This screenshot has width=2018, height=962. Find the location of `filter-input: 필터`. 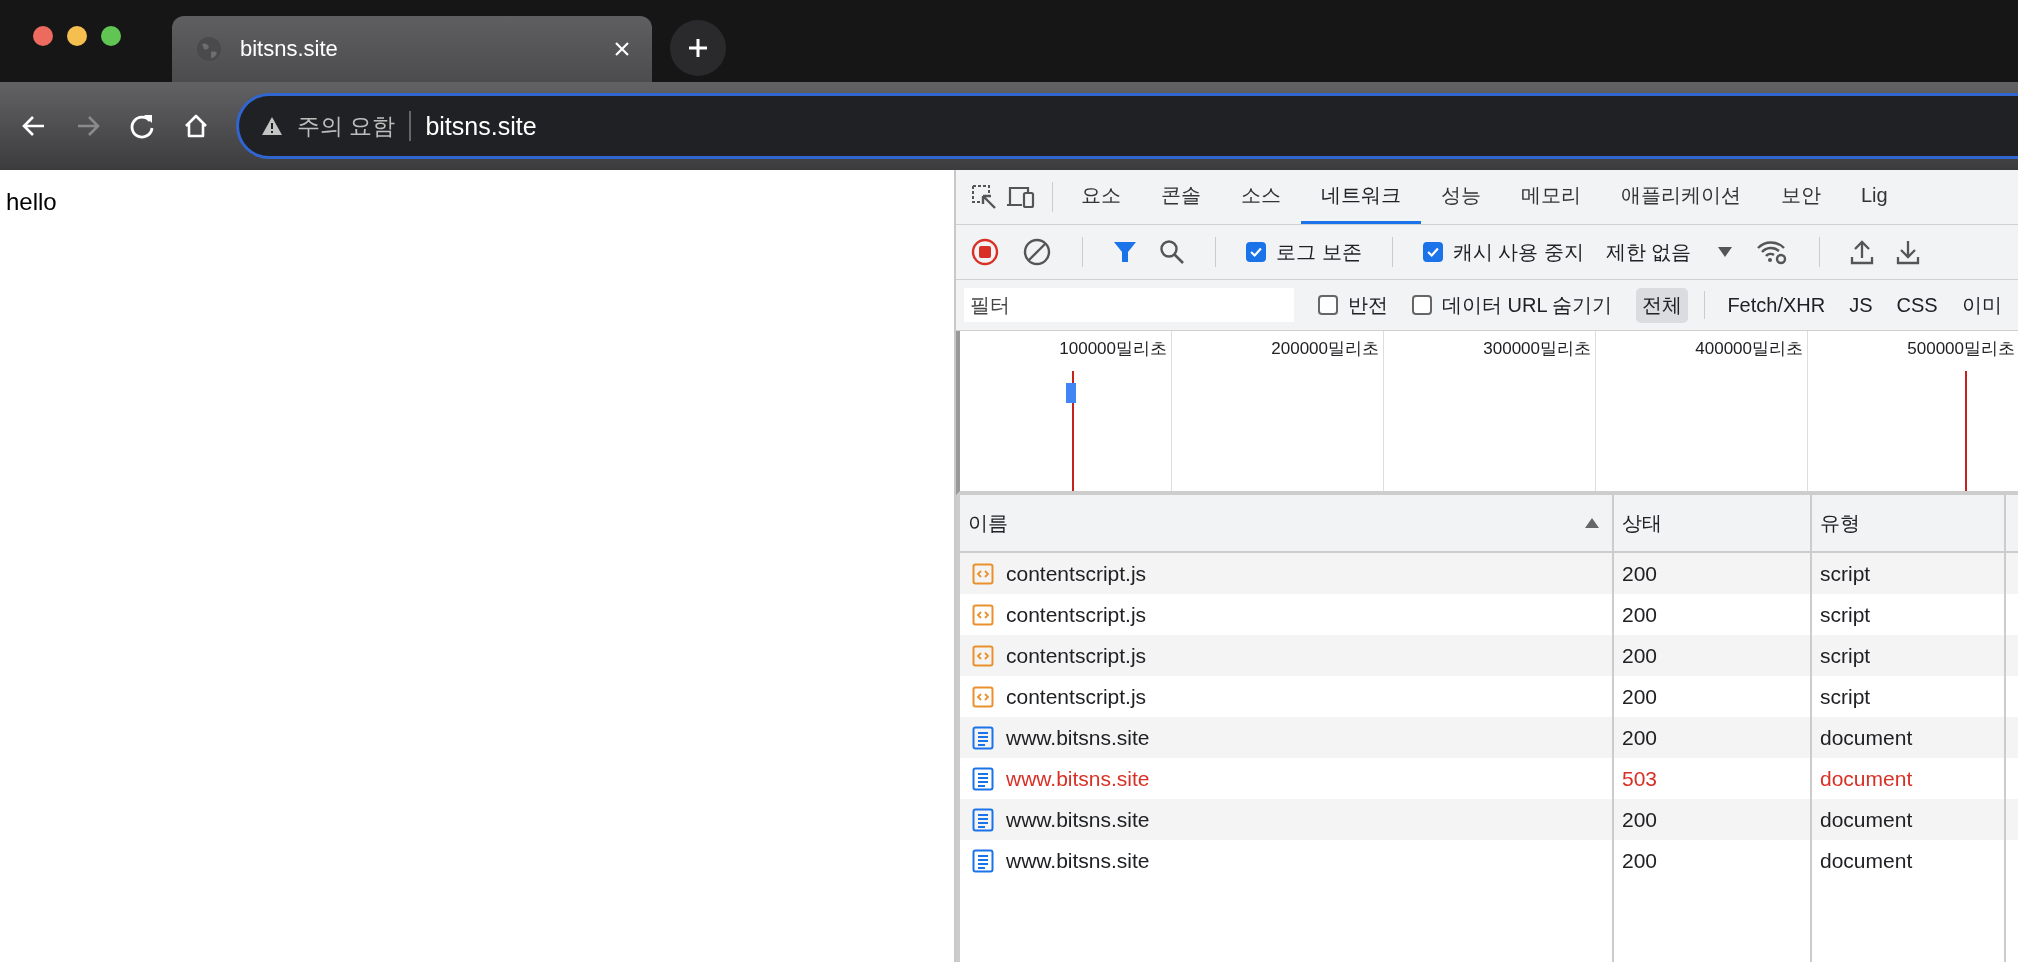

filter-input: 필터 is located at coordinates (1129, 305).